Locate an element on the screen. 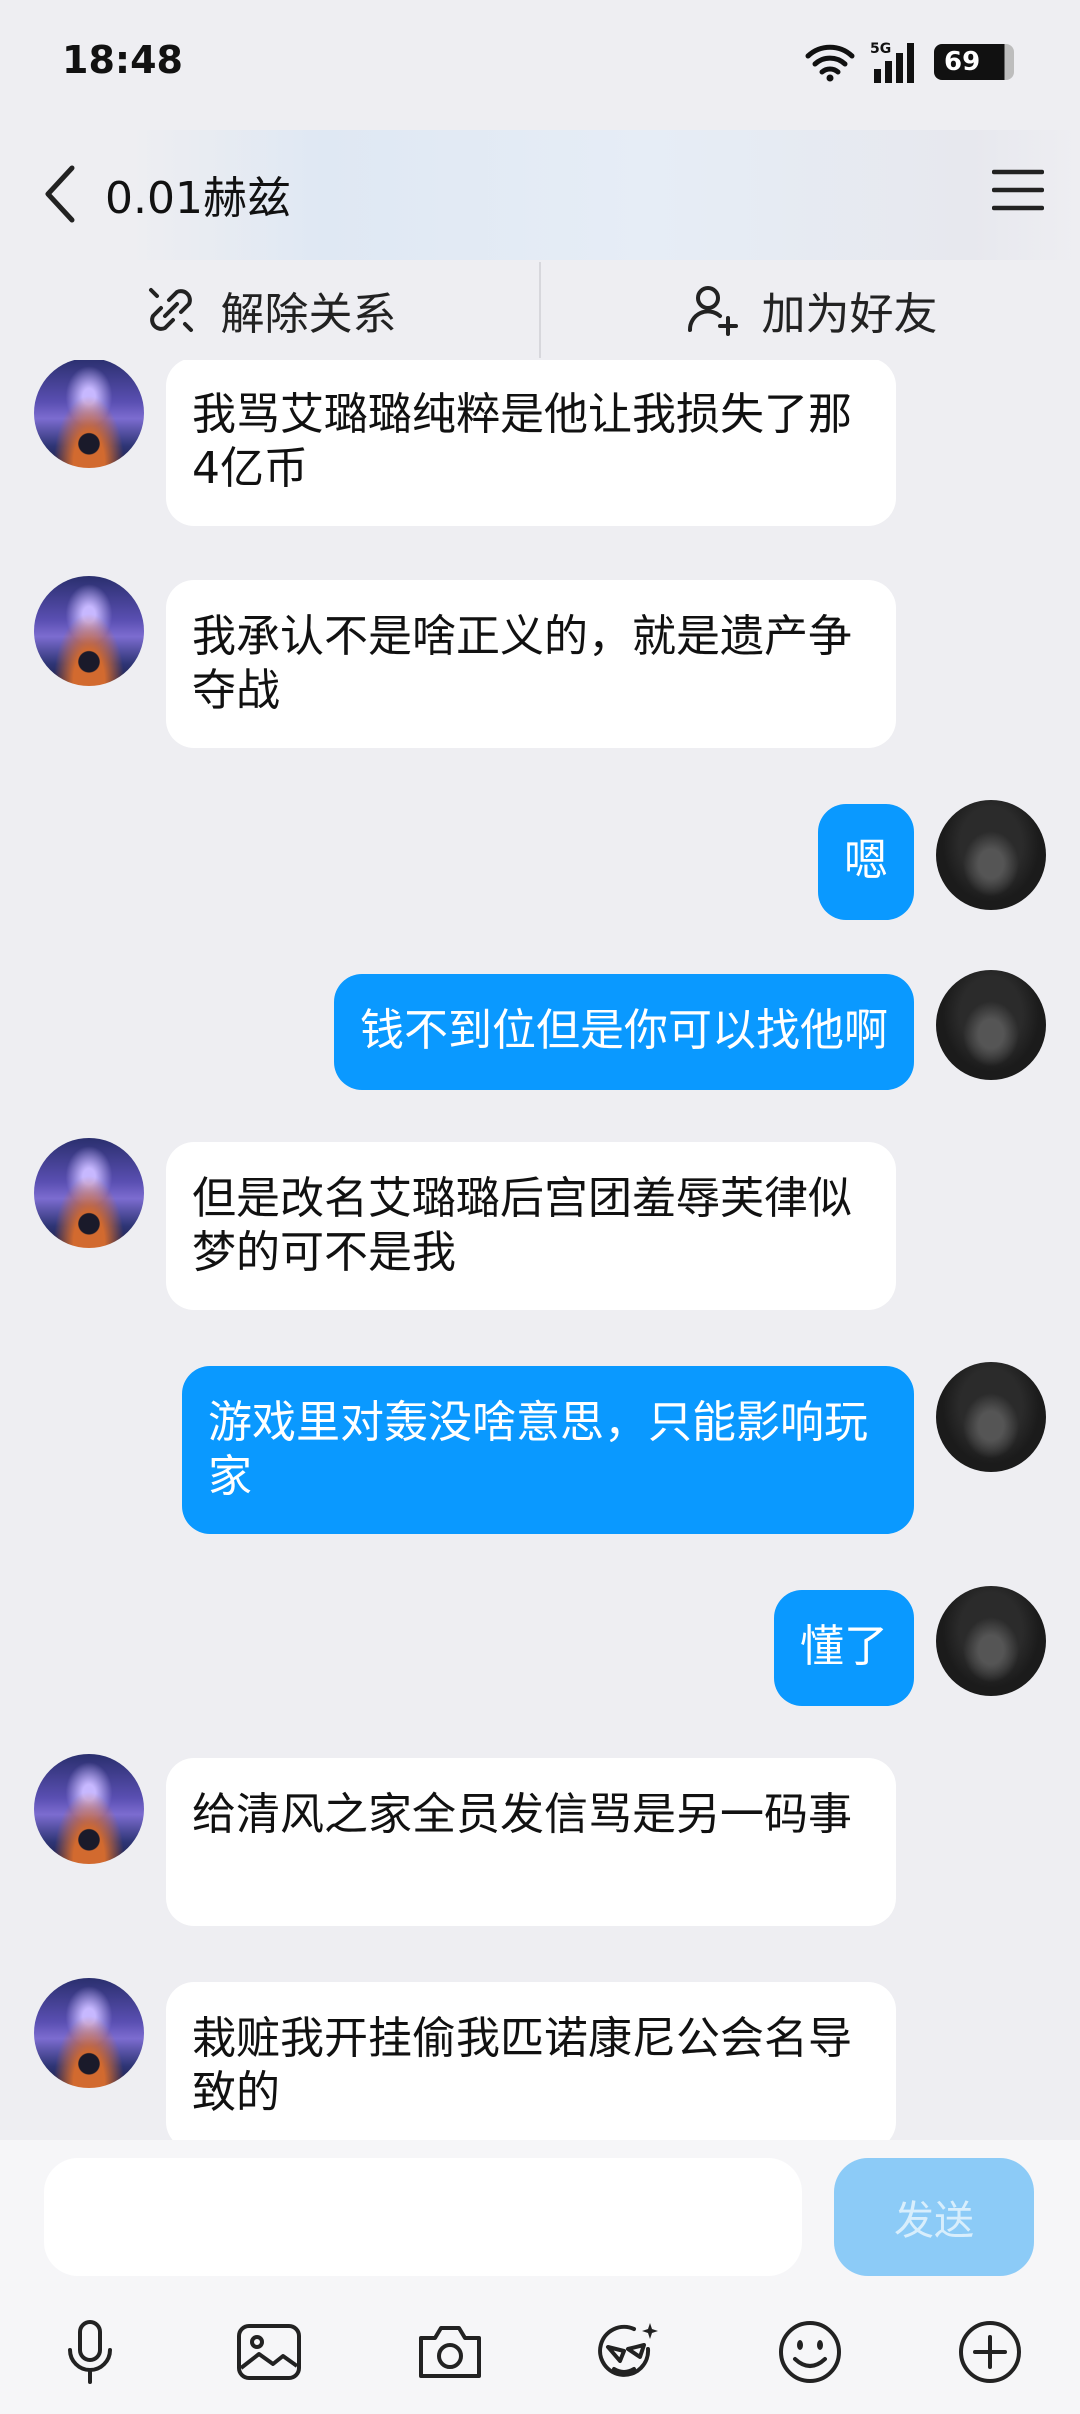 This screenshot has width=1080, height=2414. menu-icon is located at coordinates (1018, 190).